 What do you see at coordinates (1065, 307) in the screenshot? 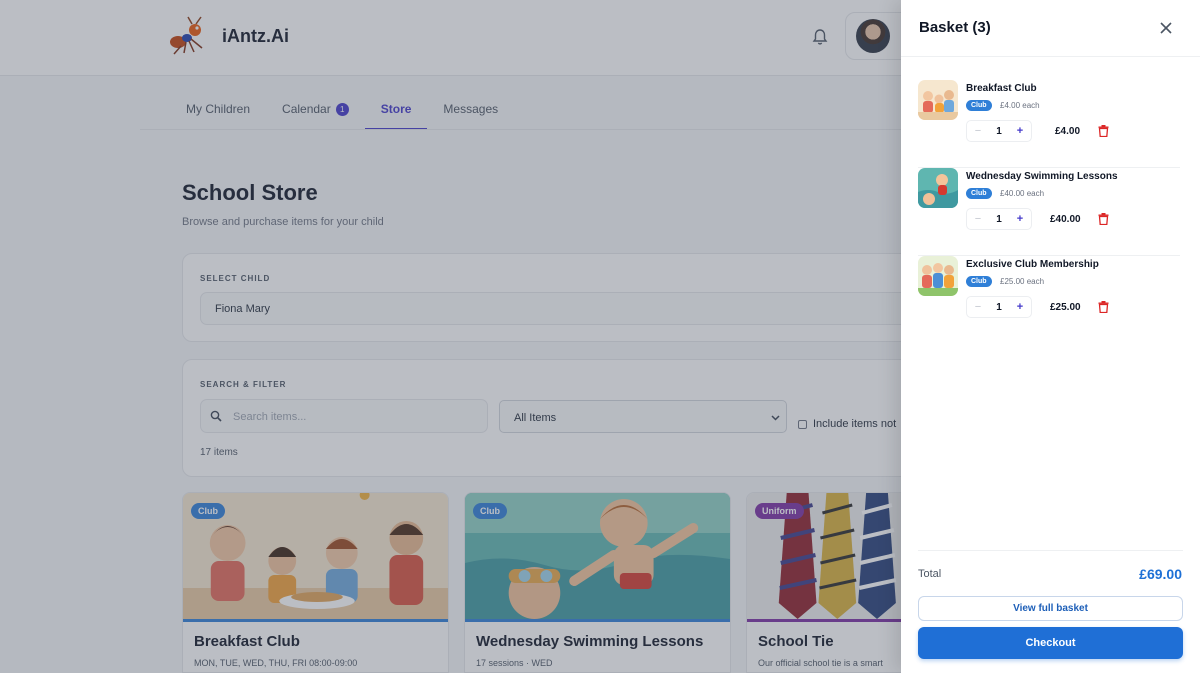
I see `item-line-total: £25.00` at bounding box center [1065, 307].